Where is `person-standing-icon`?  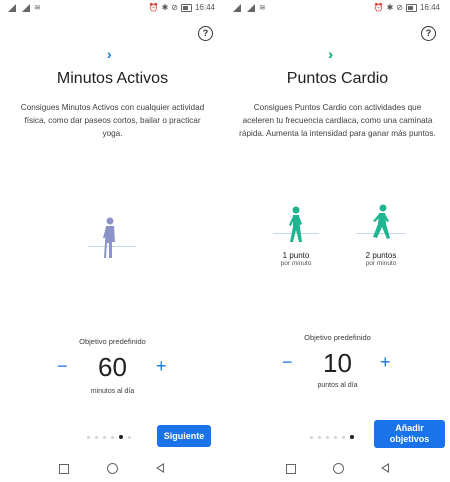
person-standing-icon is located at coordinates (109, 237).